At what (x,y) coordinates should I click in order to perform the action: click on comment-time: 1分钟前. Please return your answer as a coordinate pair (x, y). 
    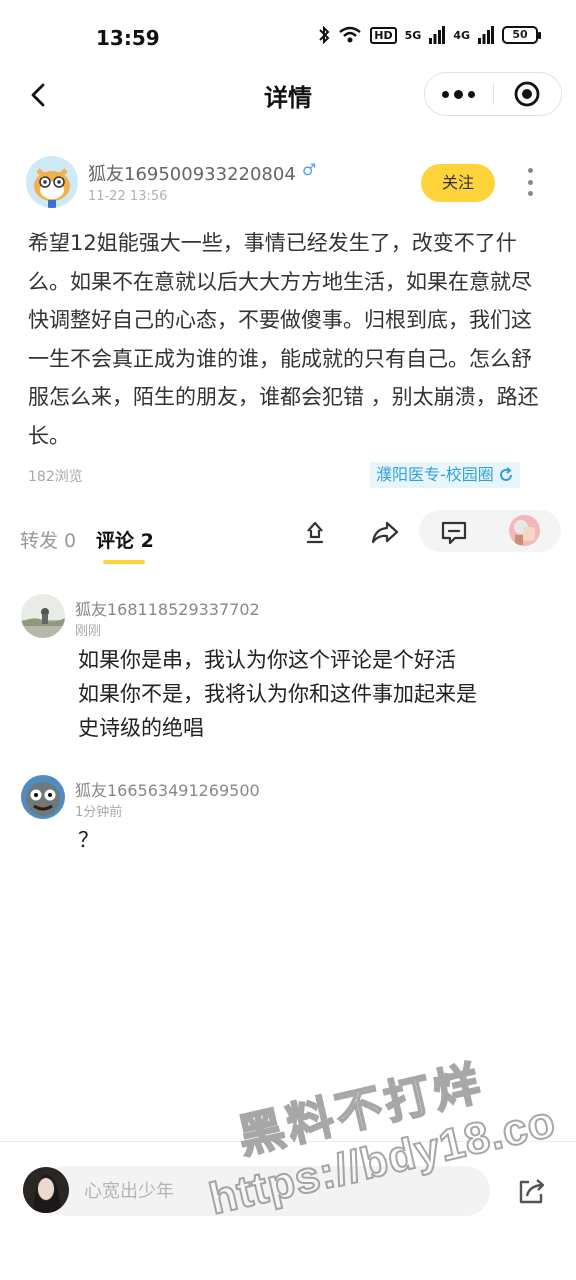
    Looking at the image, I should click on (99, 812).